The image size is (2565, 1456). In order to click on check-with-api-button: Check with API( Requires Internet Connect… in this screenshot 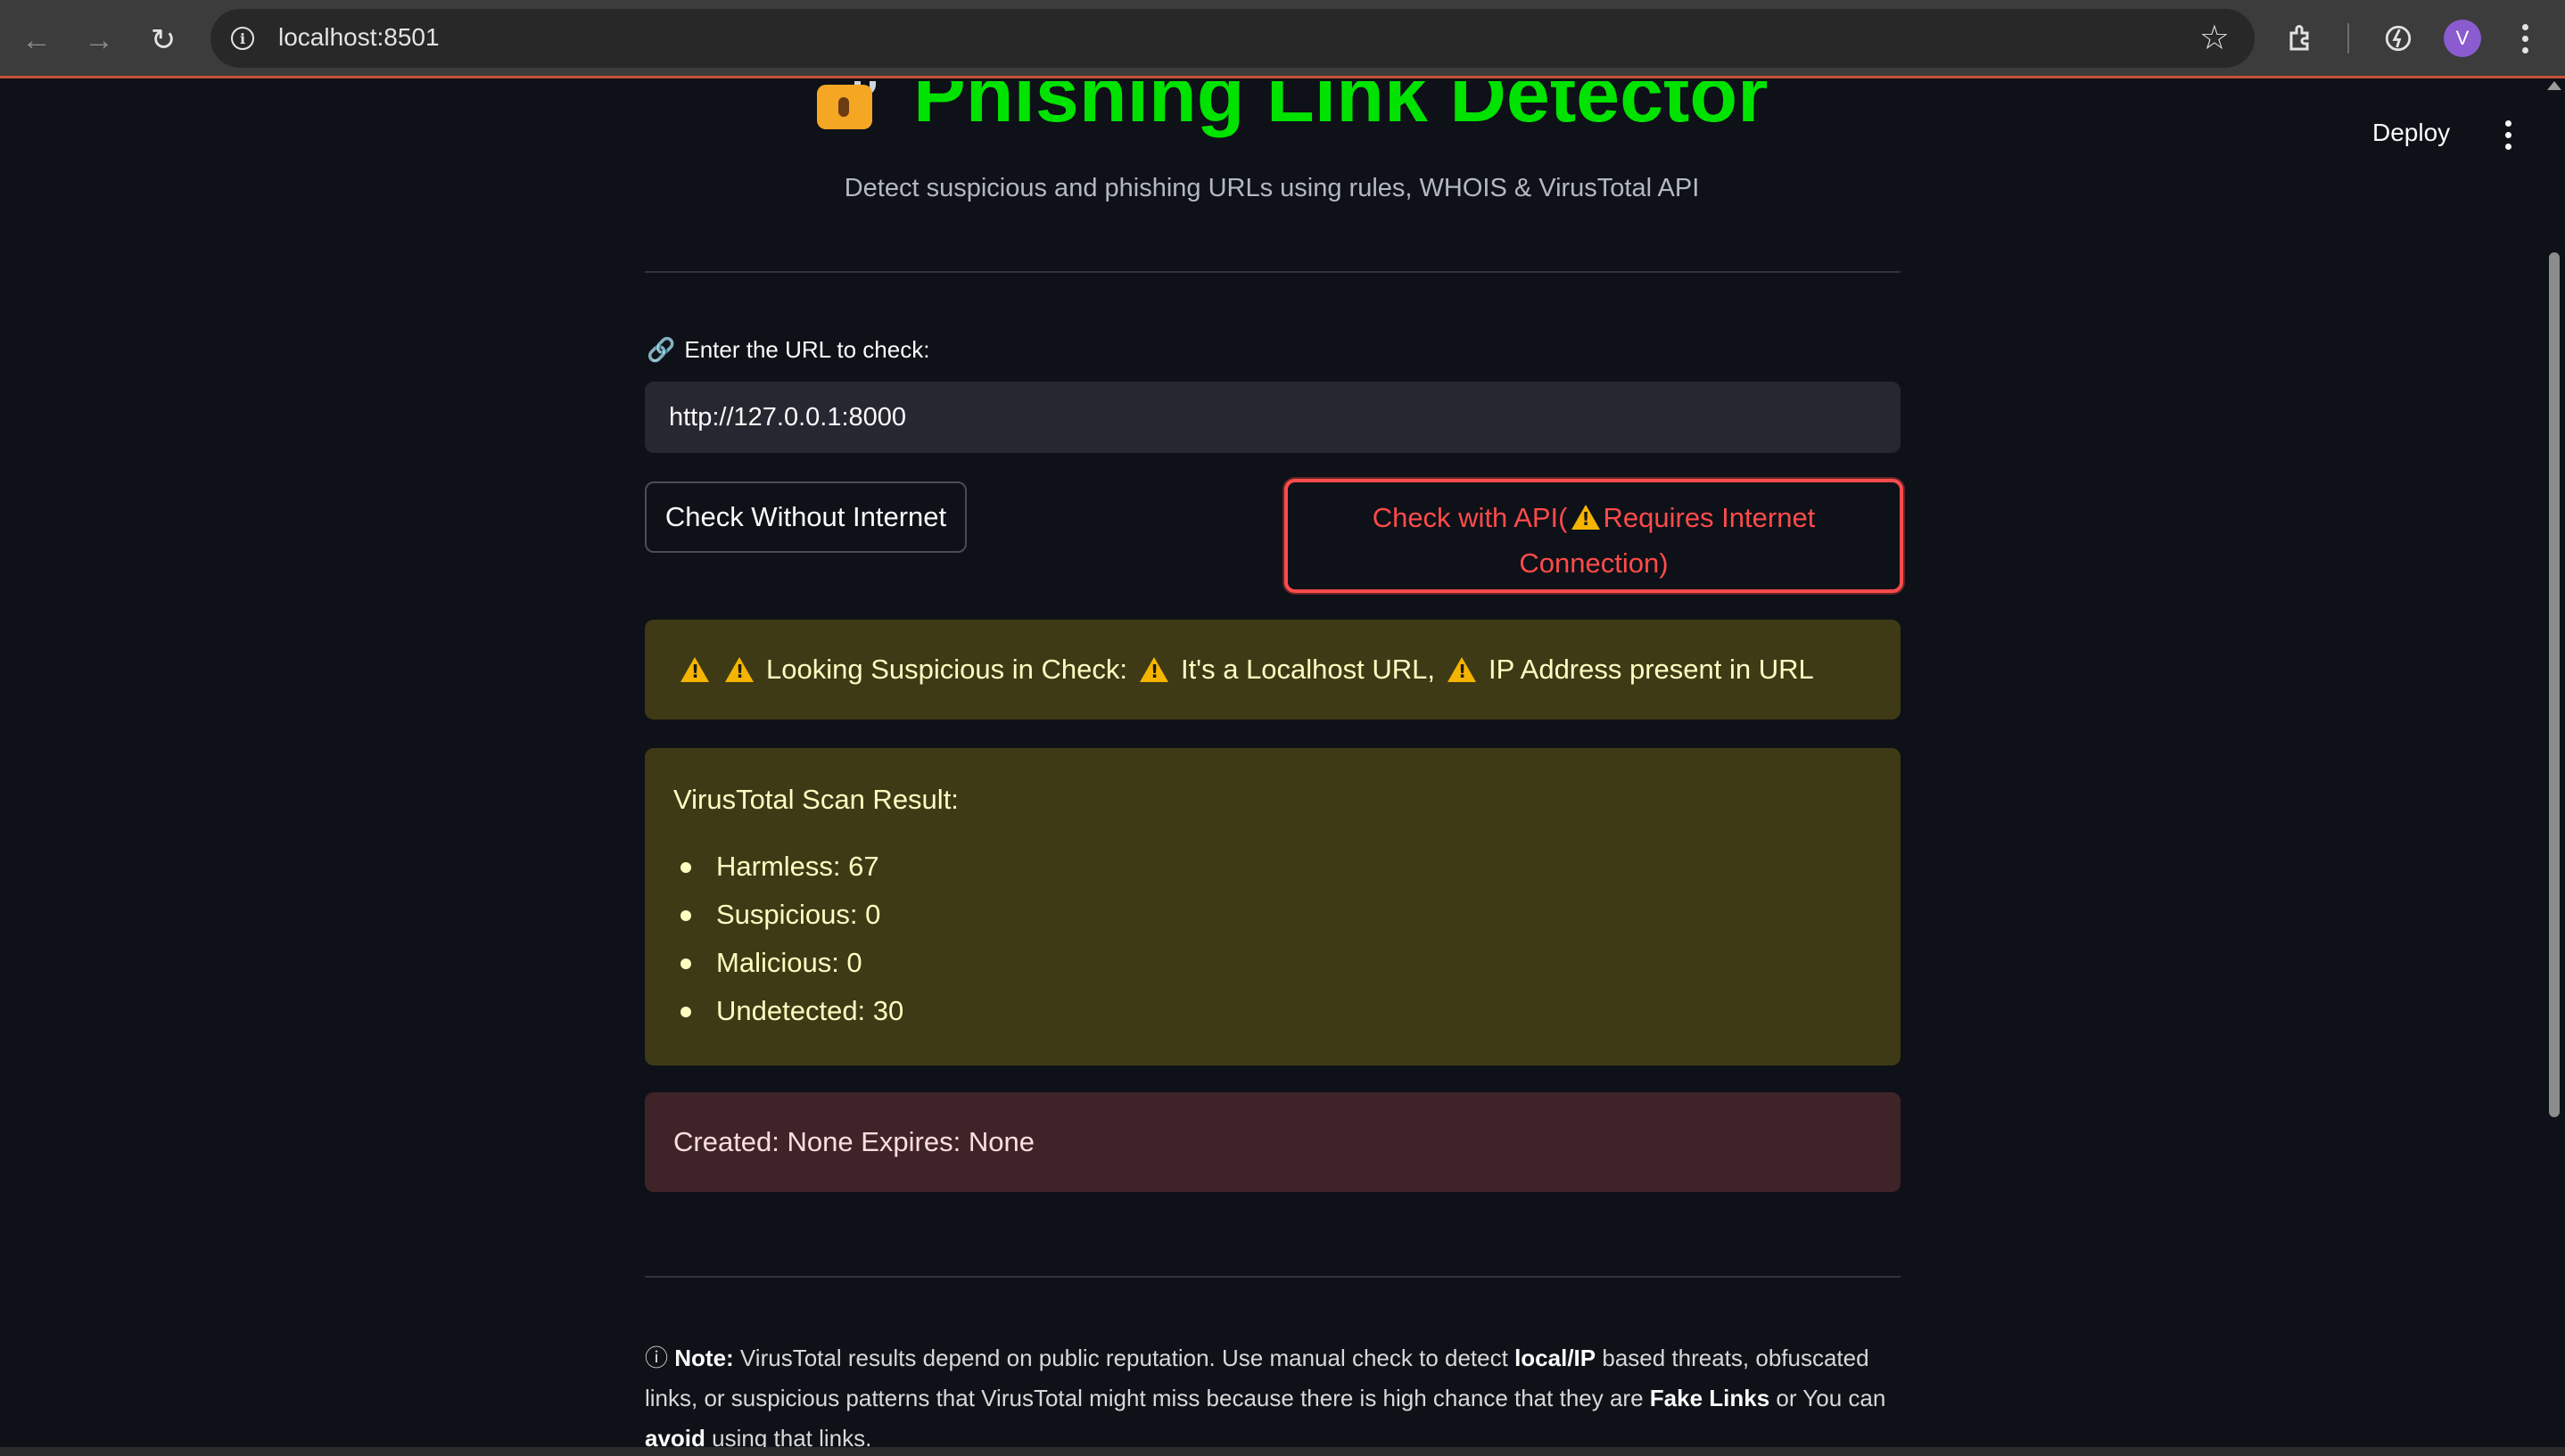, I will do `click(1593, 536)`.